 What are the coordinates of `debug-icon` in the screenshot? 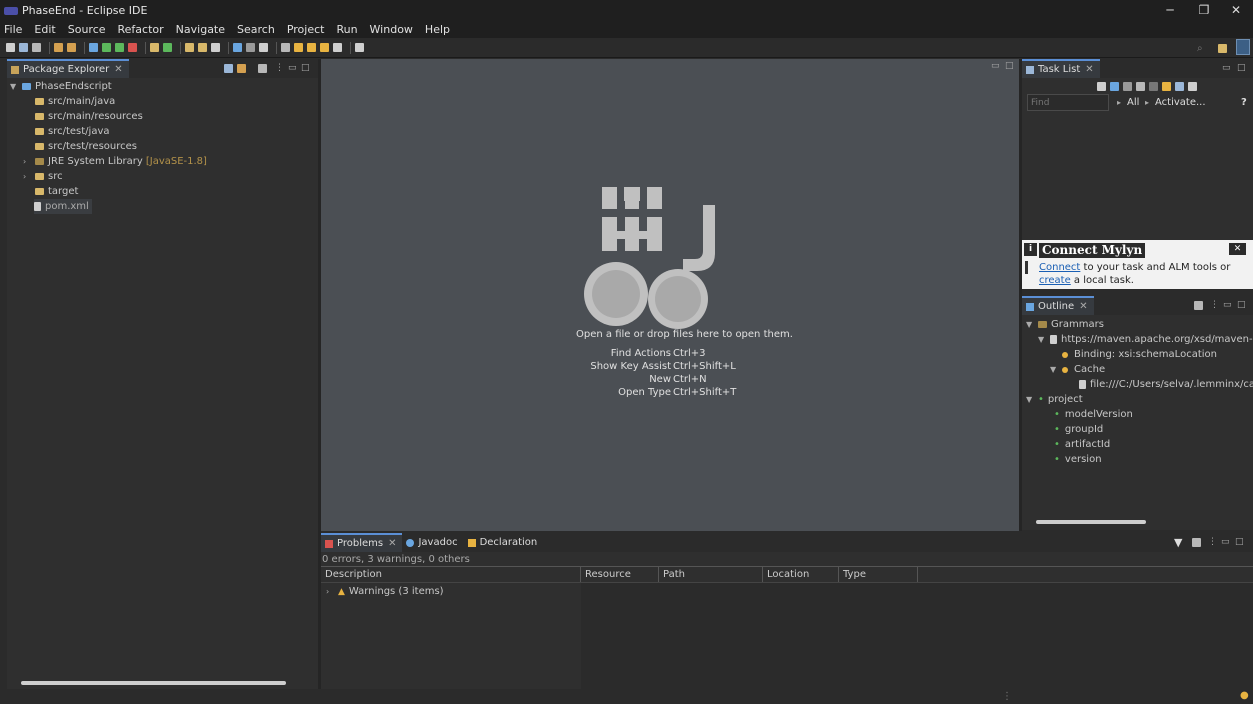 It's located at (93, 47).